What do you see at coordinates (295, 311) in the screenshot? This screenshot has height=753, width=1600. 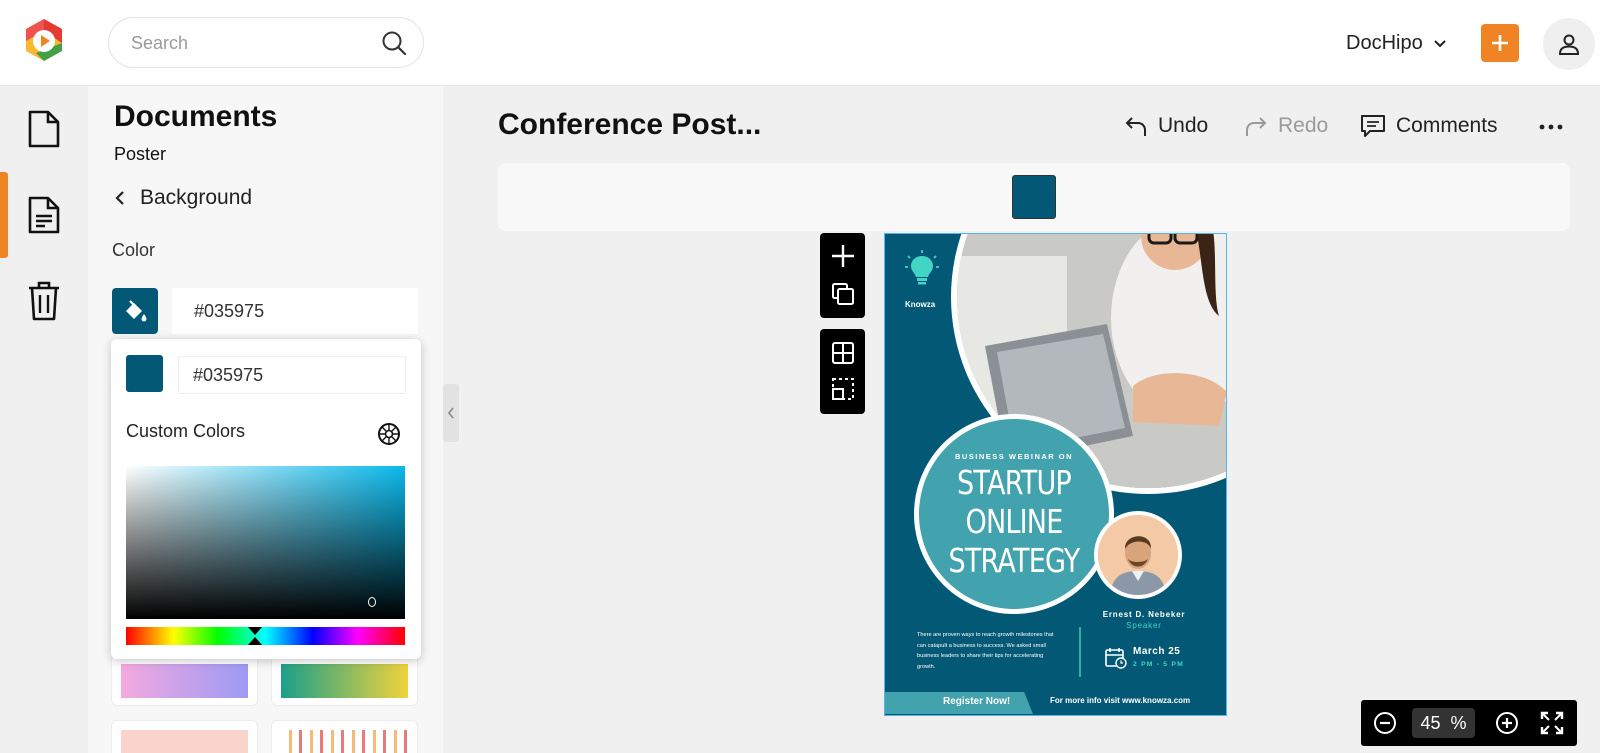 I see `color-hex-input` at bounding box center [295, 311].